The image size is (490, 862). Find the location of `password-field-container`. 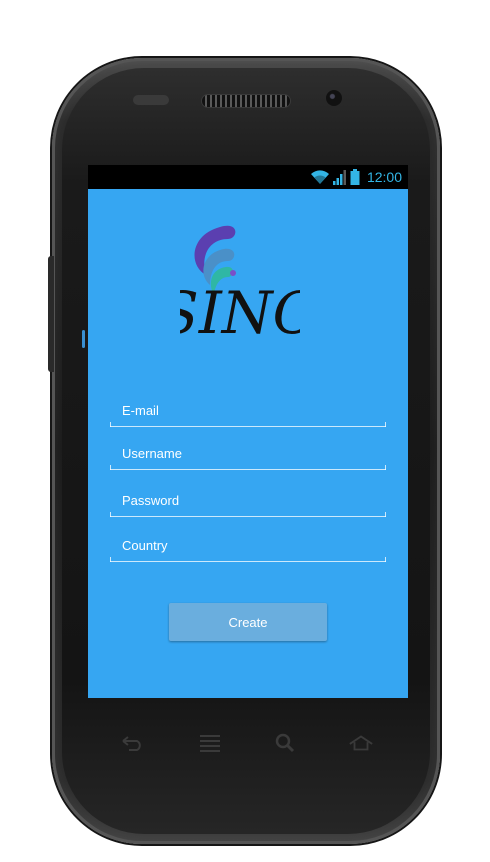

password-field-container is located at coordinates (248, 501).